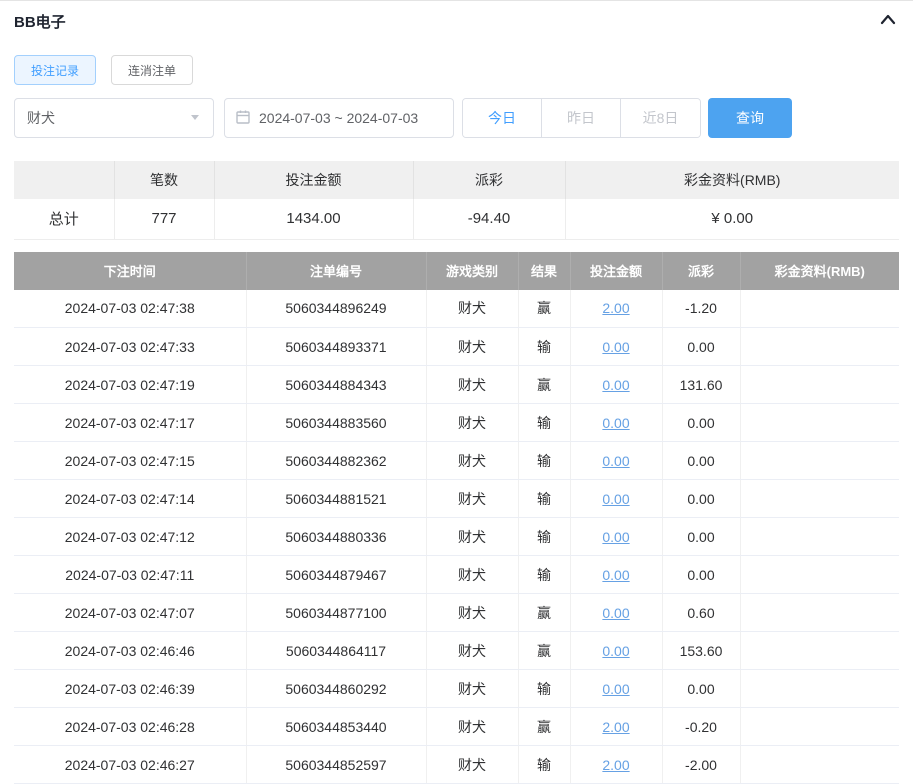 The width and height of the screenshot is (913, 784). I want to click on summary-total-count: 777, so click(164, 219).